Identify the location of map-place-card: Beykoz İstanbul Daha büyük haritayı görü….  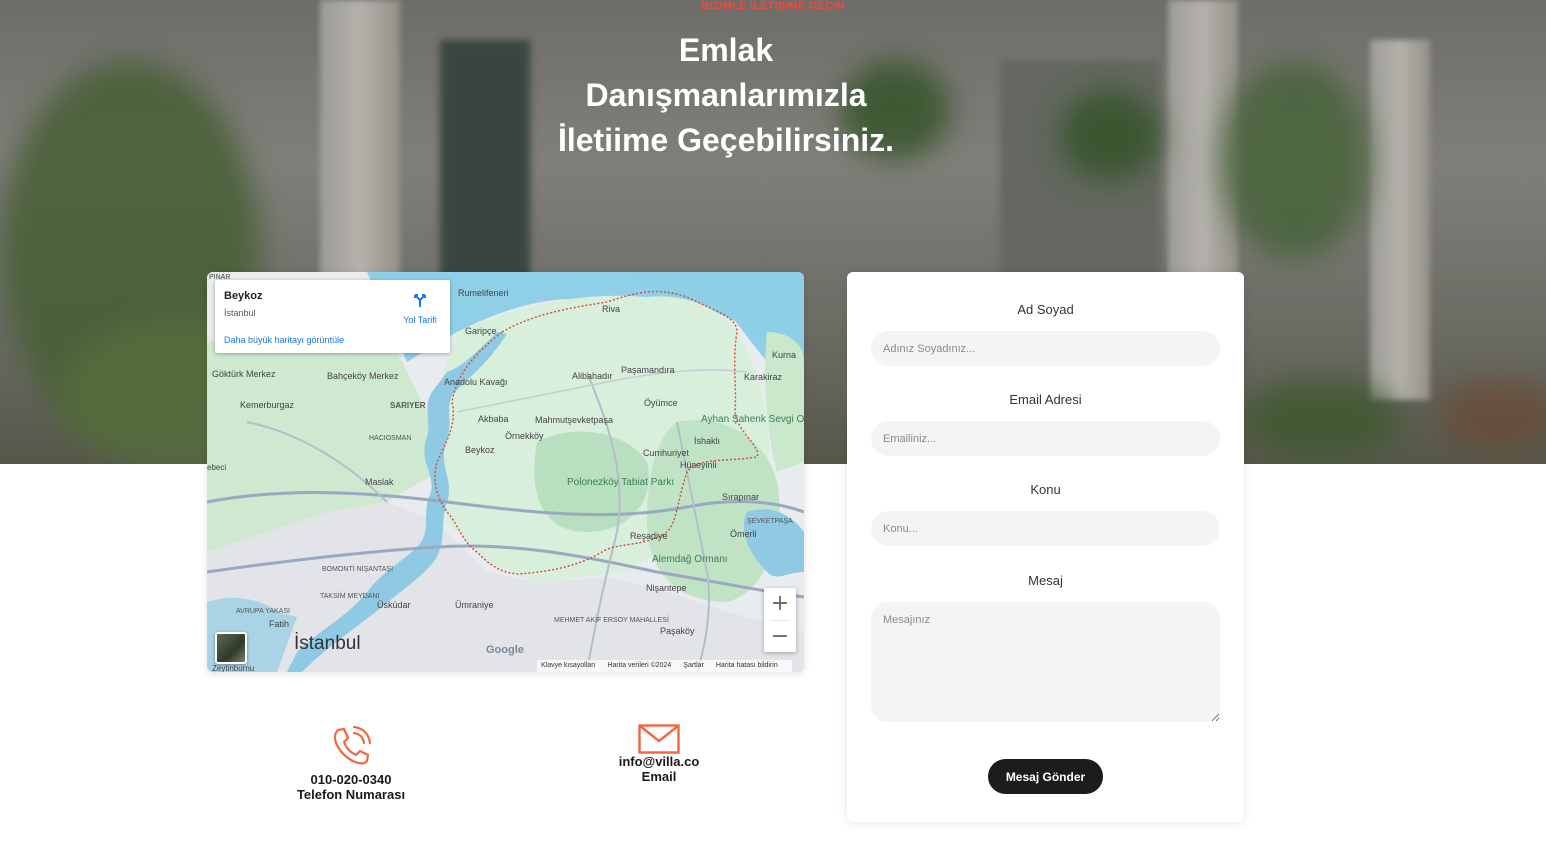
(332, 316).